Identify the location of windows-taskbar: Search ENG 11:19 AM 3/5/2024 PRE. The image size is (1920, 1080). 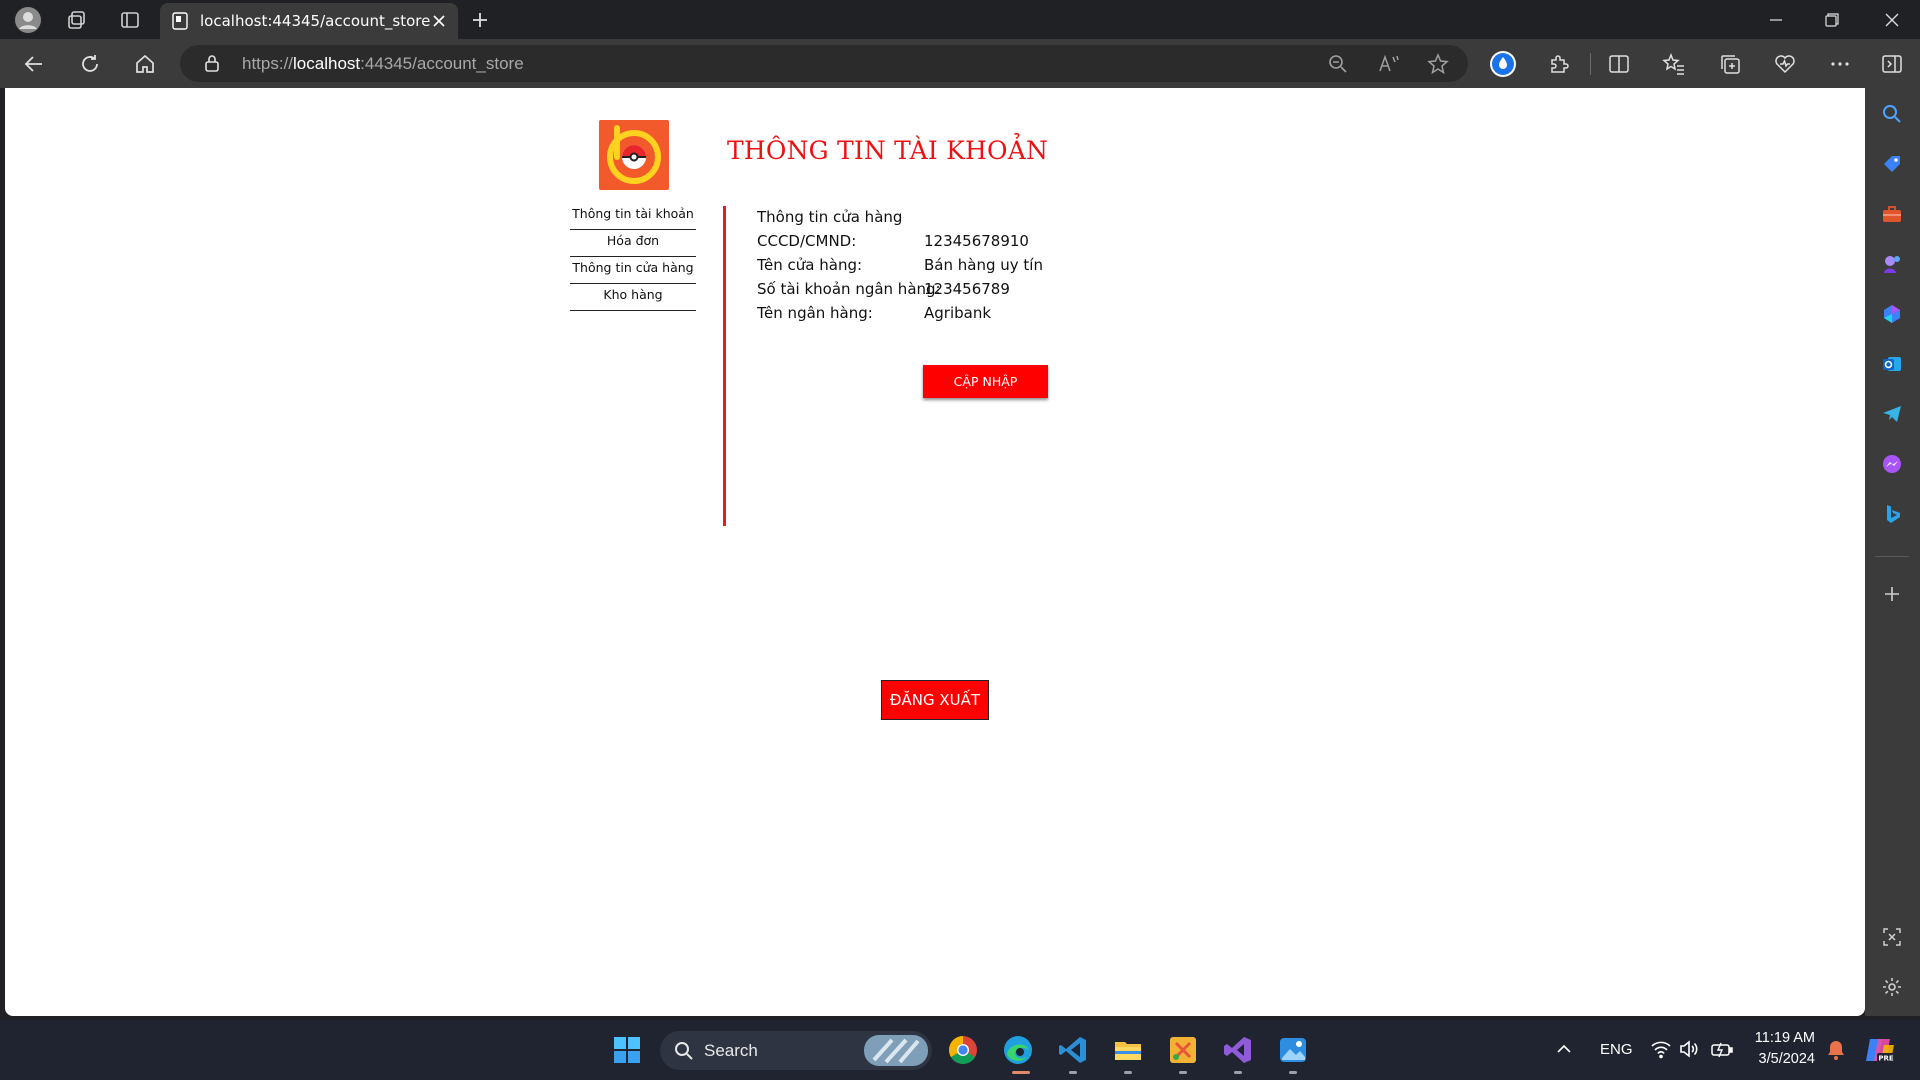
(960, 1050).